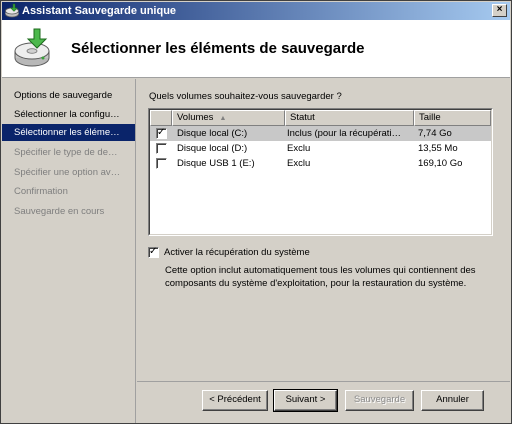 The width and height of the screenshot is (512, 424). I want to click on volume-size: 169,10 Go, so click(440, 163).